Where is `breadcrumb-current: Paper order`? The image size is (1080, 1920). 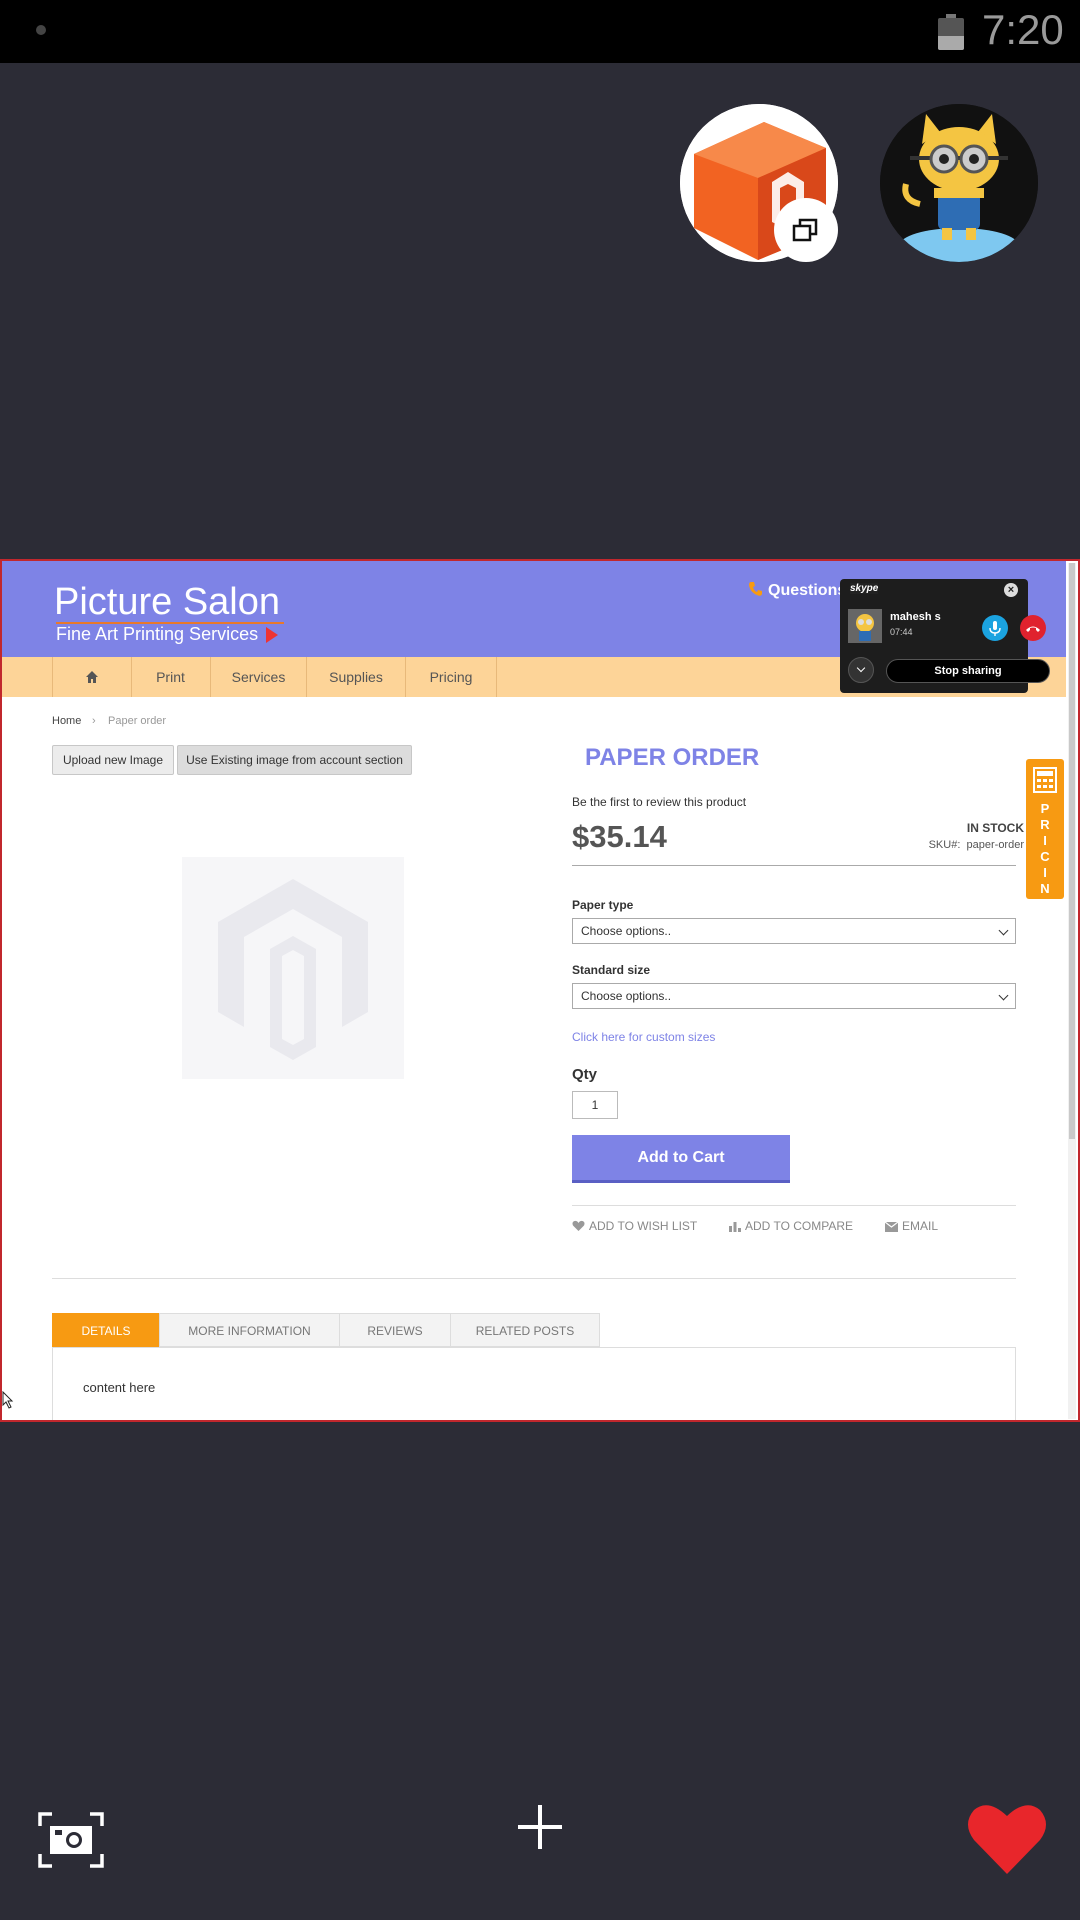 breadcrumb-current: Paper order is located at coordinates (137, 721).